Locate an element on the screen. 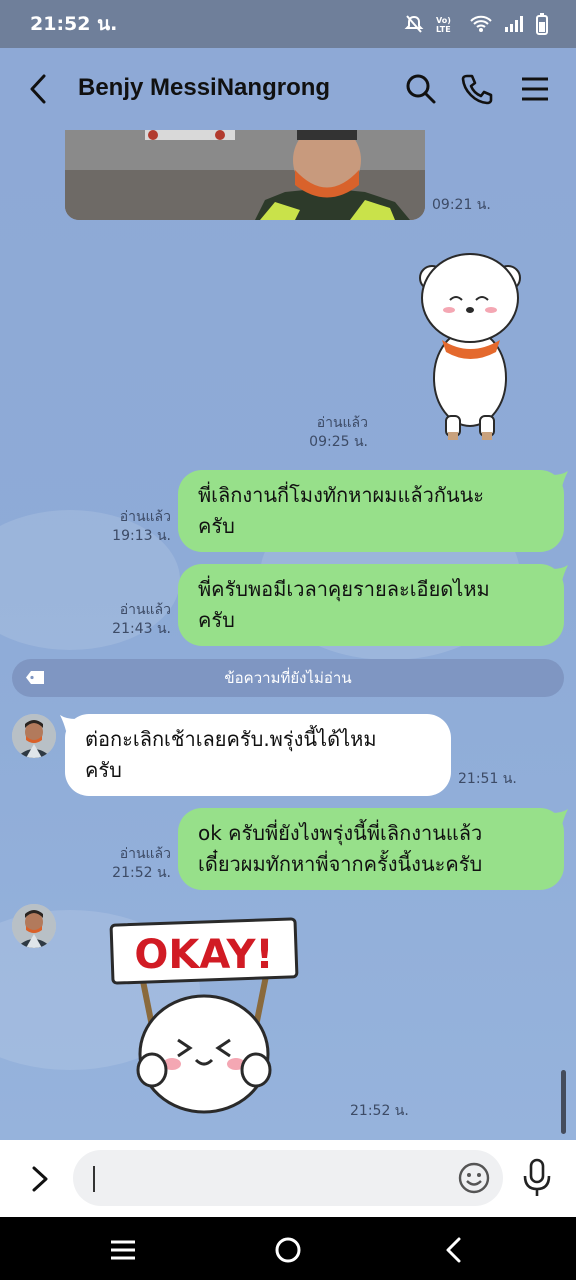  unread-label: ข้อความที่ยังไม่อ่าน is located at coordinates (288, 678).